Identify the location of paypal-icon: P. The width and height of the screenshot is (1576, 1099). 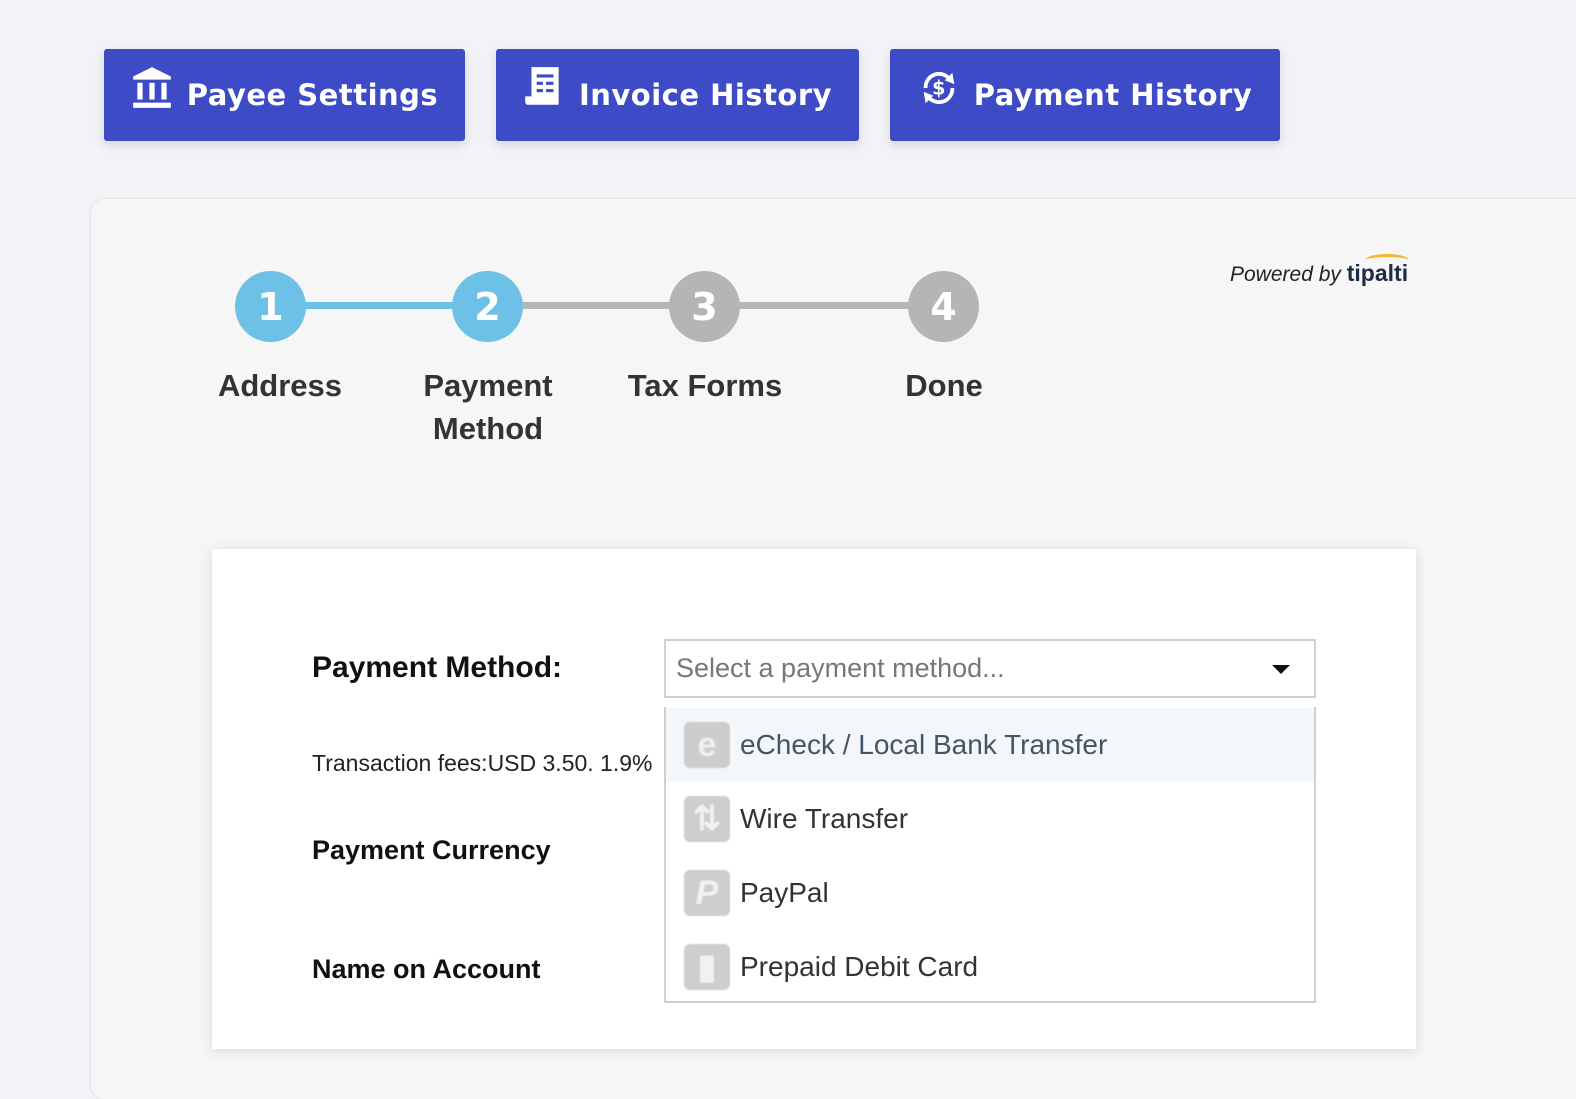
(707, 893).